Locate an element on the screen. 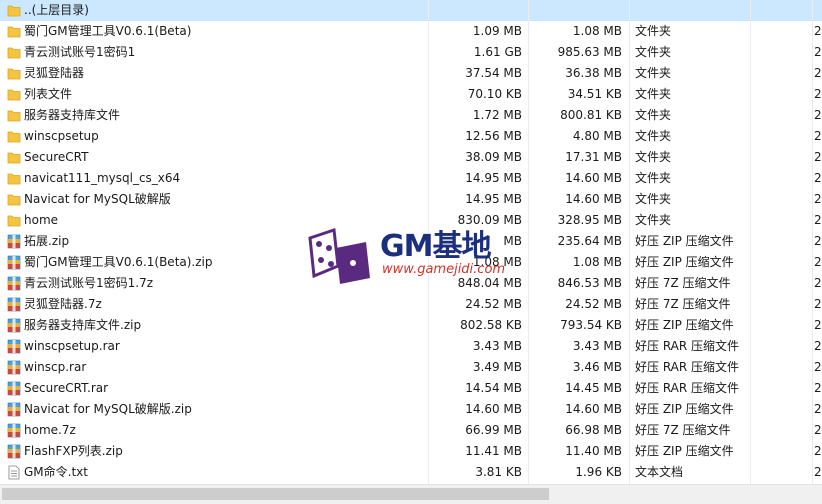  file-size: 1.61 GB is located at coordinates (497, 52).